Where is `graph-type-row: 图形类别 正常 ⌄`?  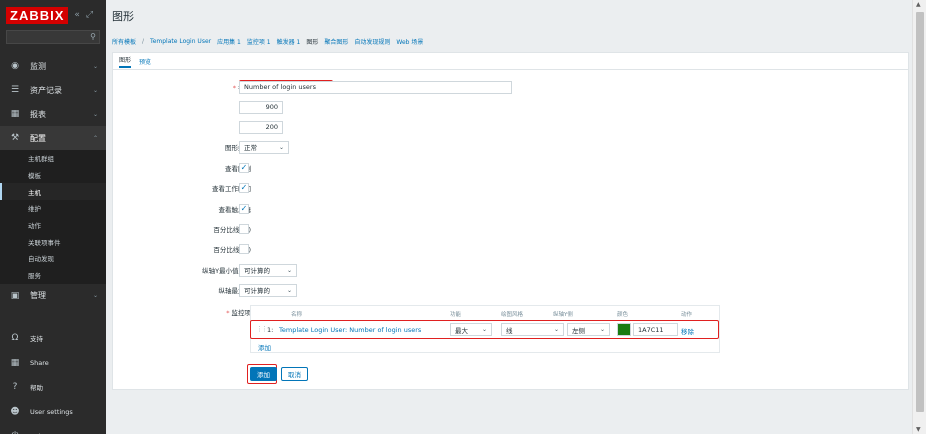 graph-type-row: 图形类别 正常 ⌄ is located at coordinates (510, 147).